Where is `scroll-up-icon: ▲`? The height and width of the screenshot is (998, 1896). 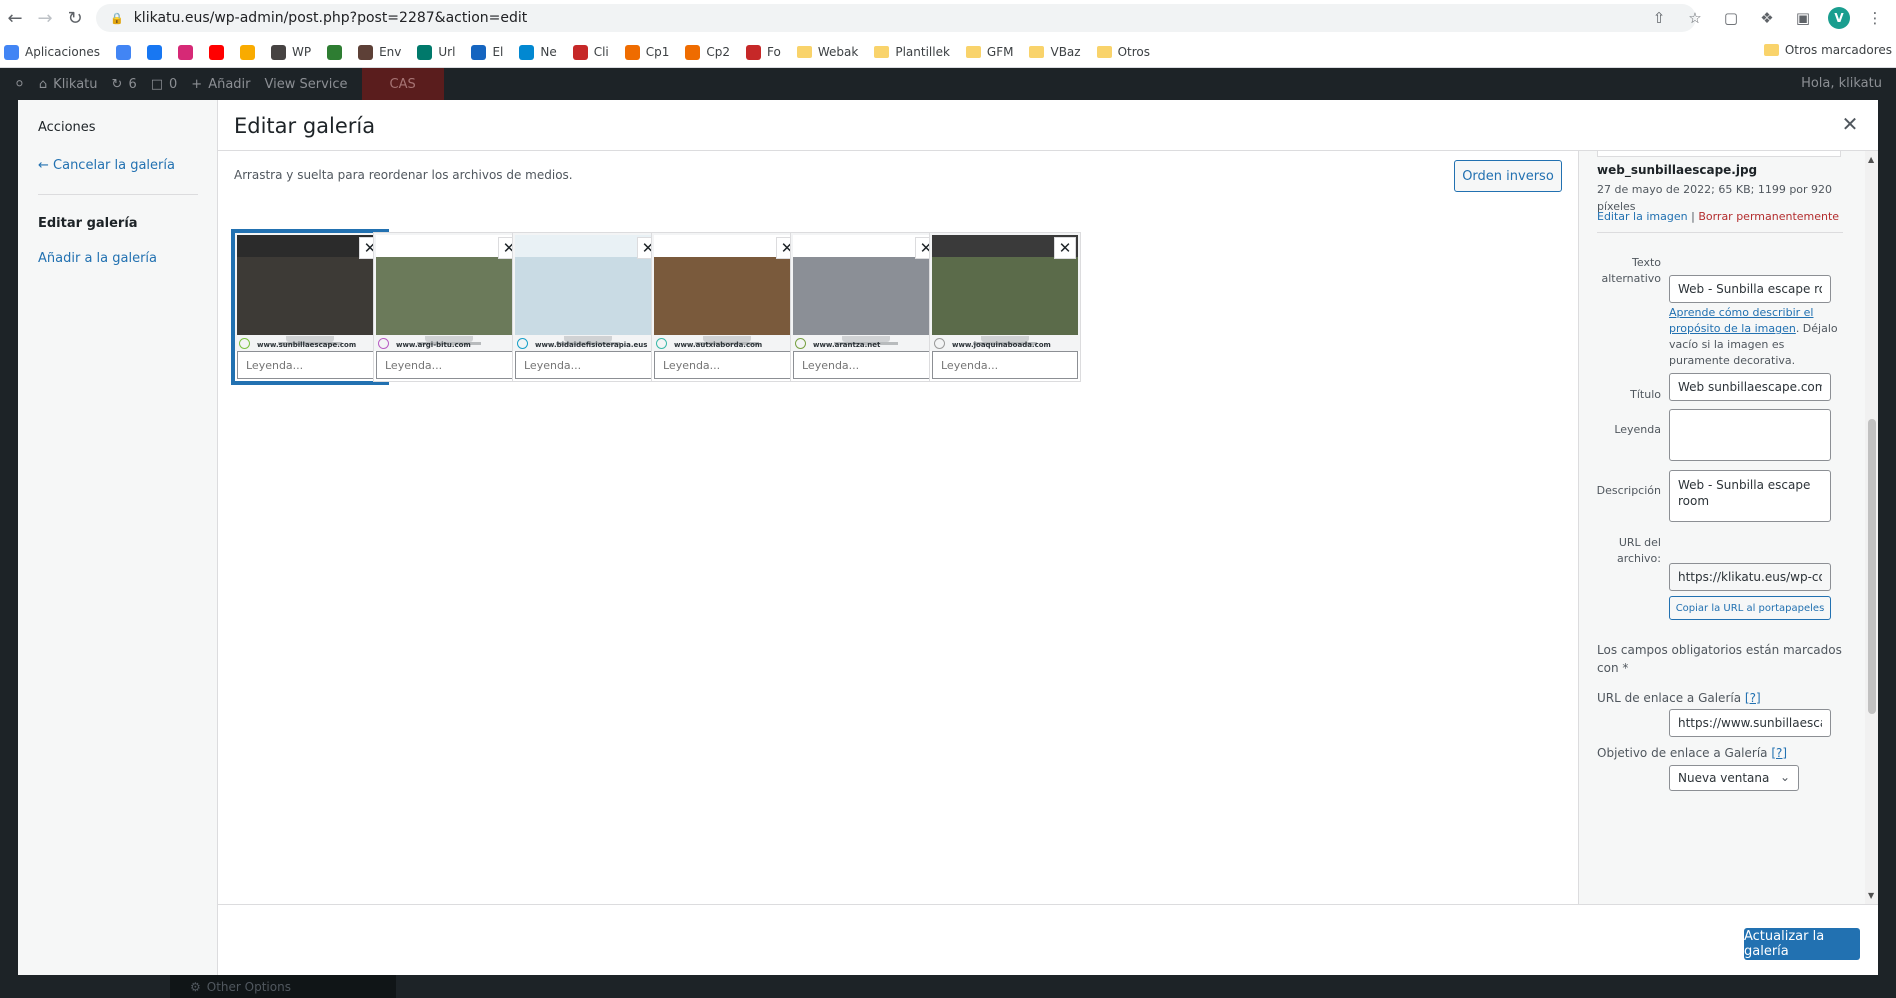 scroll-up-icon: ▲ is located at coordinates (1871, 159).